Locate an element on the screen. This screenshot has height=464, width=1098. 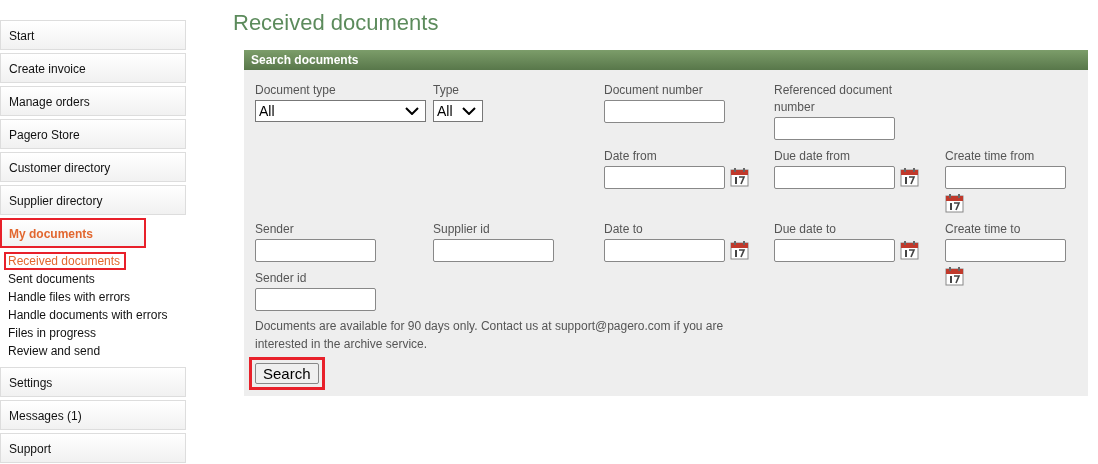
sidebar-item: Messages (1) is located at coordinates (93, 415).